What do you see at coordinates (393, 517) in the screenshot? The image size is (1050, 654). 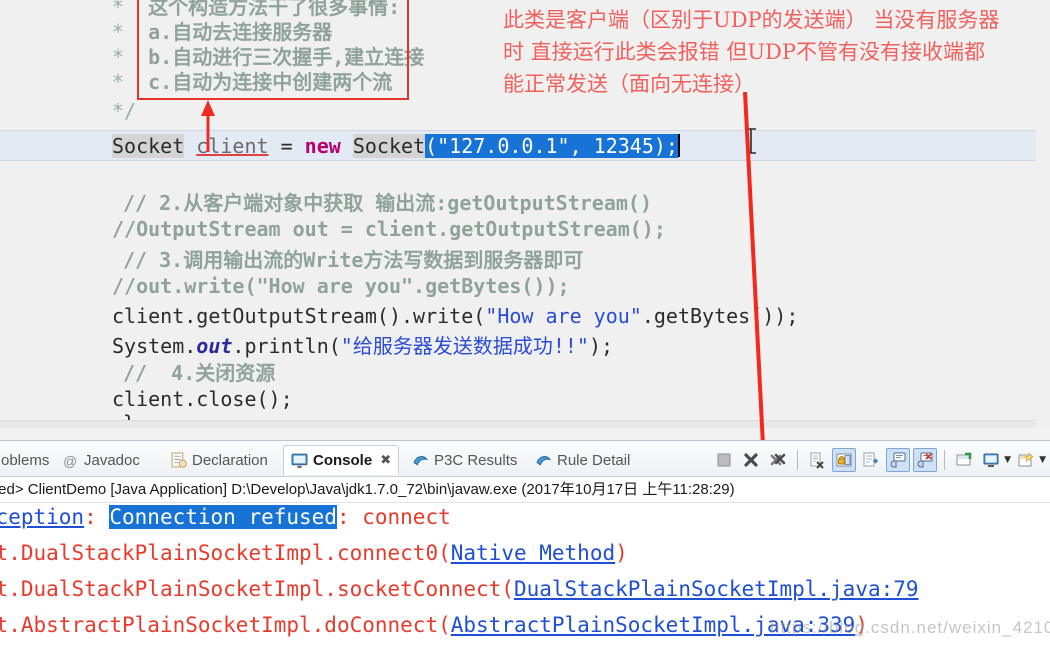 I see `console-text: : connect` at bounding box center [393, 517].